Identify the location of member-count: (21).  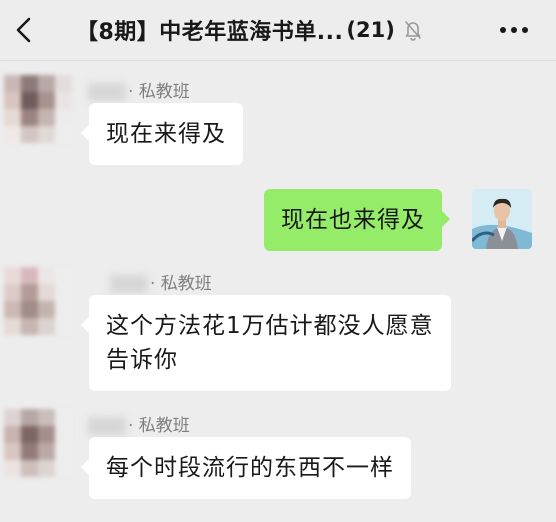
(370, 30).